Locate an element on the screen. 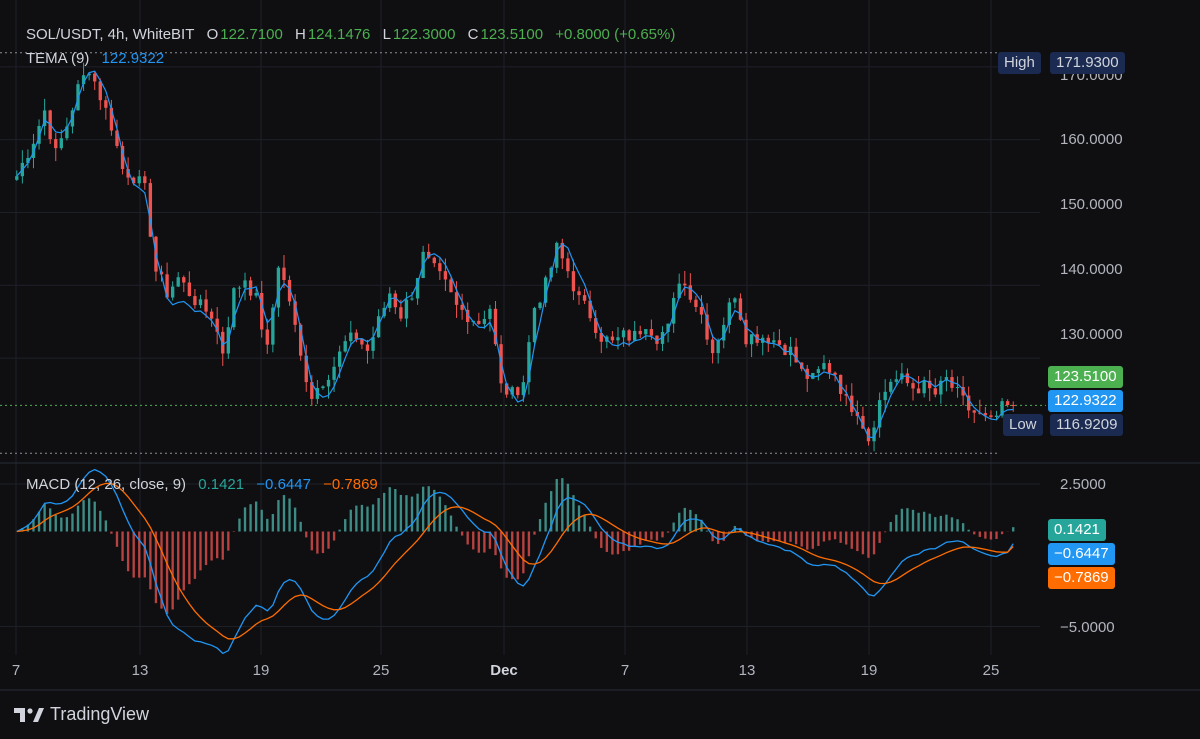 The height and width of the screenshot is (739, 1200). low-tag-value: 116.9209 is located at coordinates (1087, 425).